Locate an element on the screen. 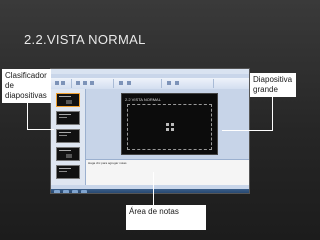  notes-placeholder: Haga clic para agregar notas is located at coordinates (107, 163).